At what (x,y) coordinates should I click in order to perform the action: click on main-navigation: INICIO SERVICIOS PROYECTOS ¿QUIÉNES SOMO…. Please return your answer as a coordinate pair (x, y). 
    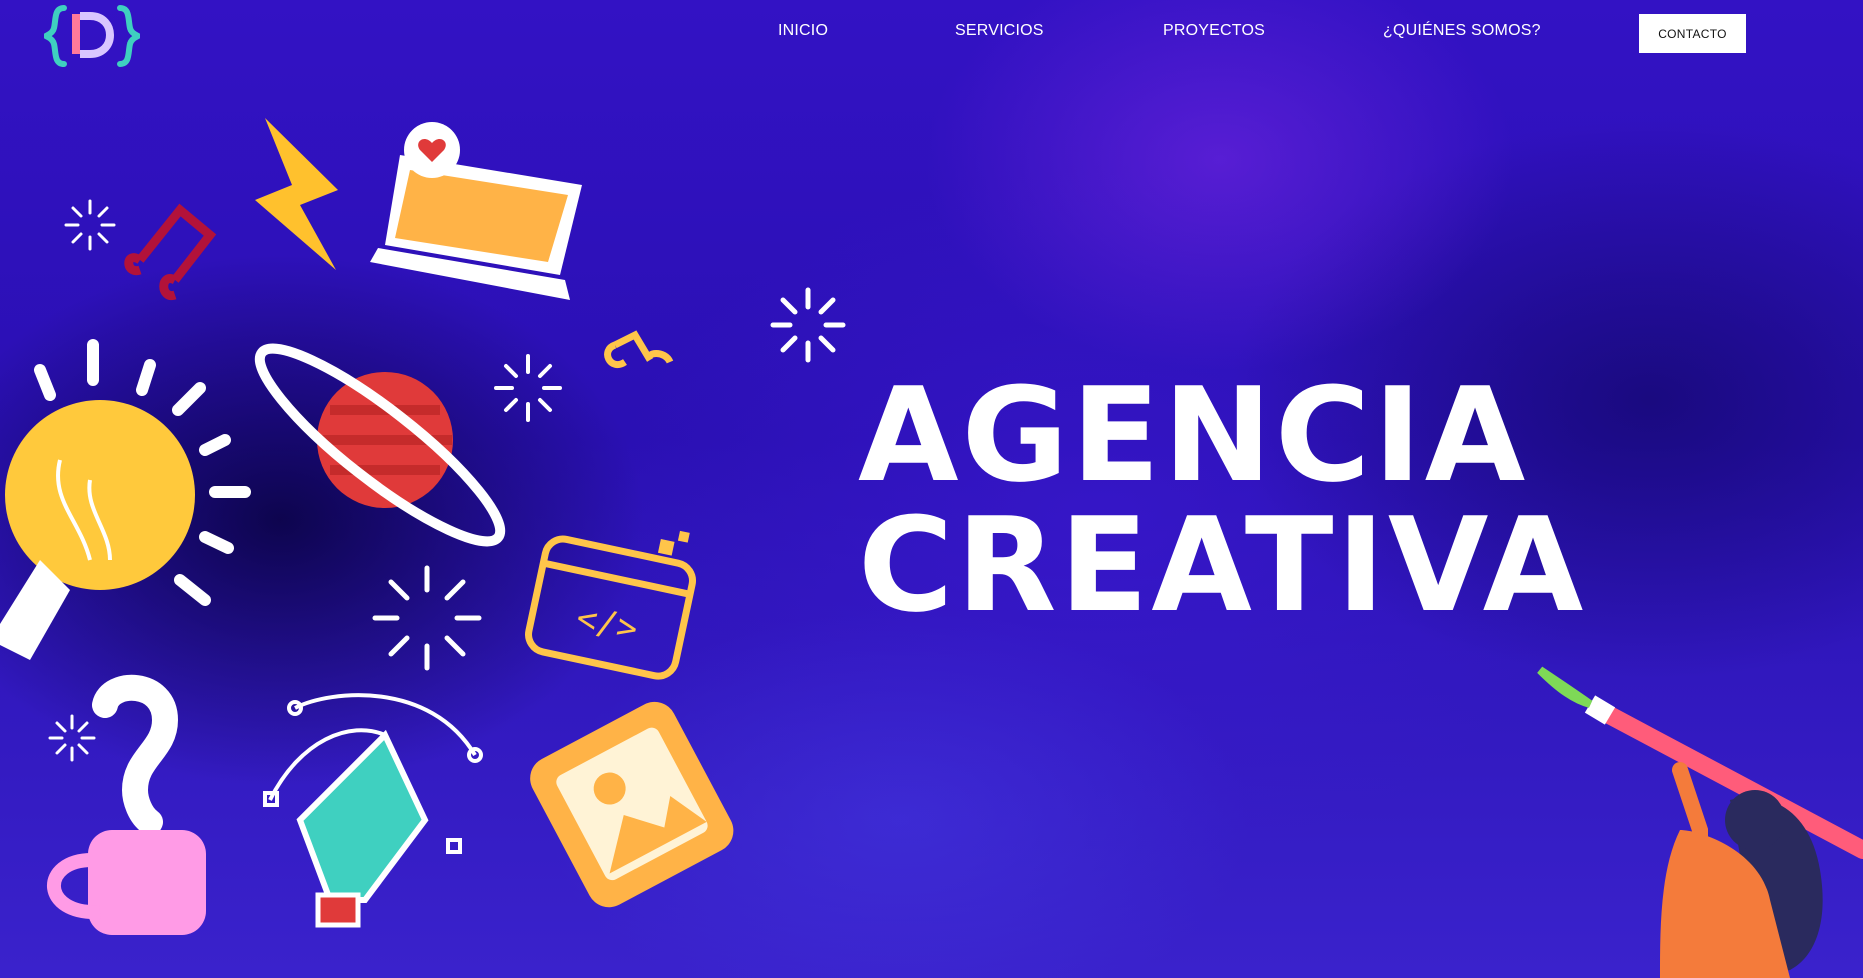
    Looking at the image, I should click on (931, 35).